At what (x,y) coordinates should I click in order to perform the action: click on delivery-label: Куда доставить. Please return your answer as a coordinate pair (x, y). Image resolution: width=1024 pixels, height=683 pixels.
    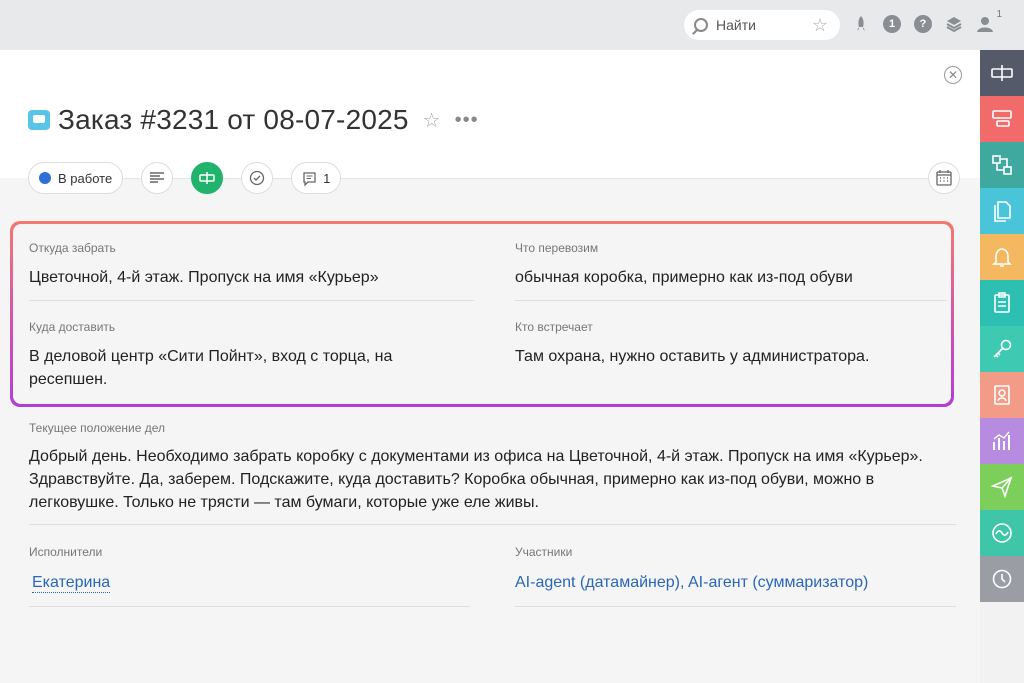
    Looking at the image, I should click on (72, 327).